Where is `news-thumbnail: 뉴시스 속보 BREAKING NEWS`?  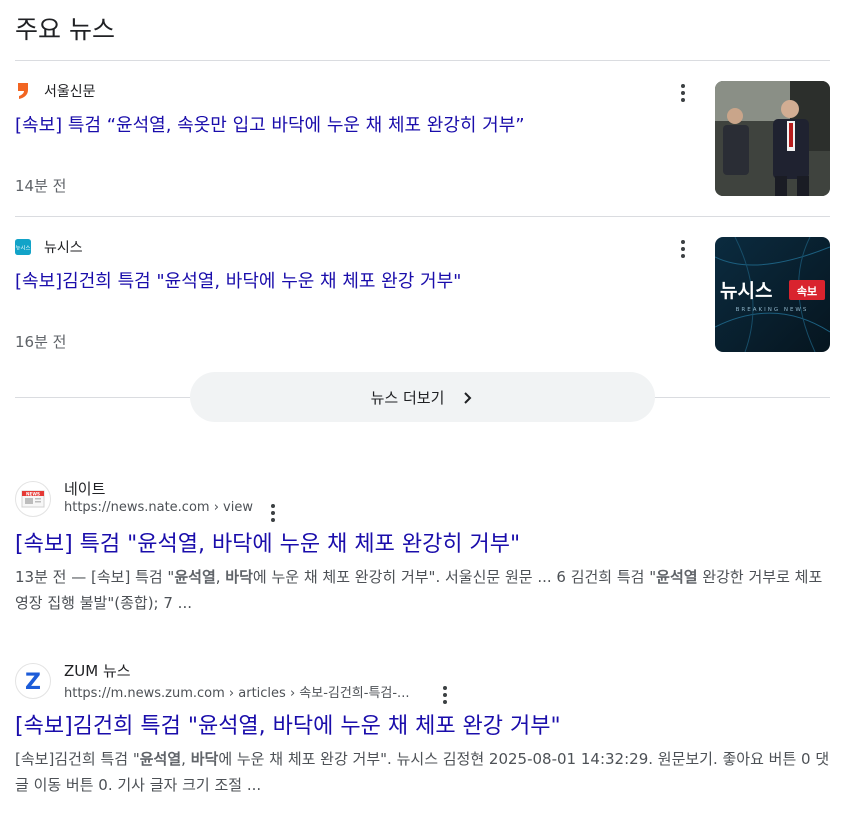 news-thumbnail: 뉴시스 속보 BREAKING NEWS is located at coordinates (772, 294).